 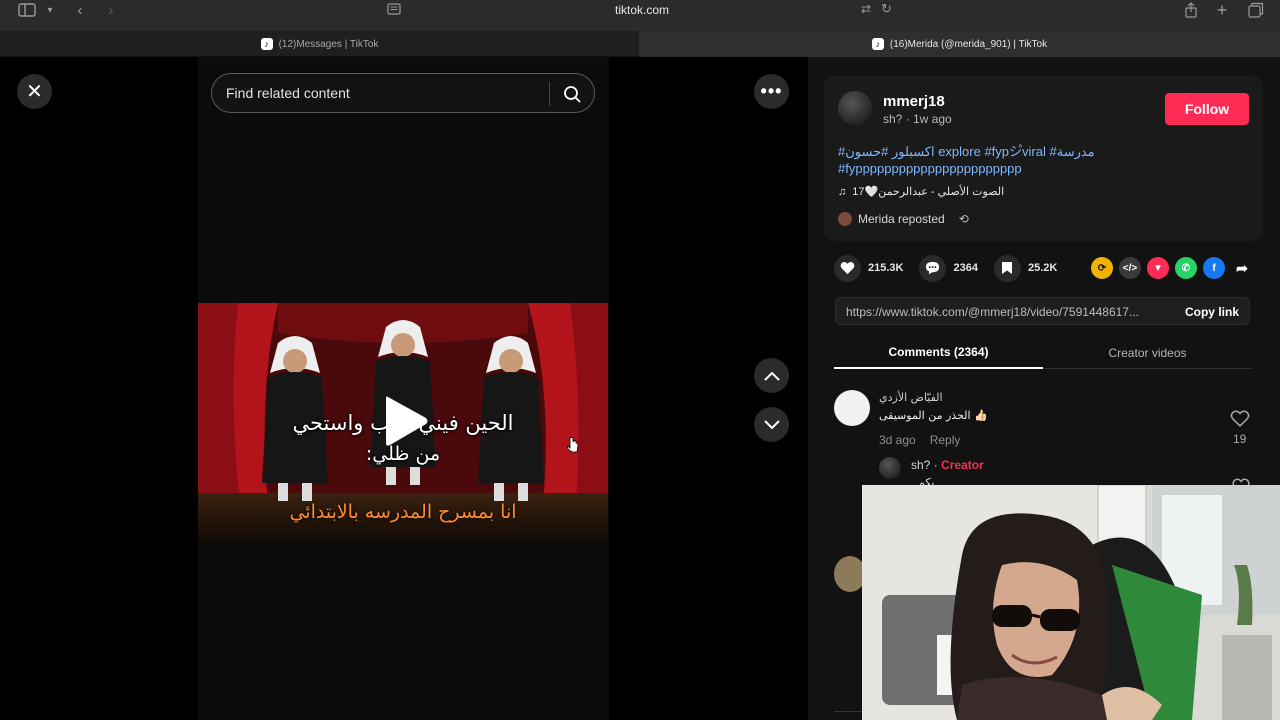 What do you see at coordinates (933, 268) in the screenshot?
I see `comment-icon` at bounding box center [933, 268].